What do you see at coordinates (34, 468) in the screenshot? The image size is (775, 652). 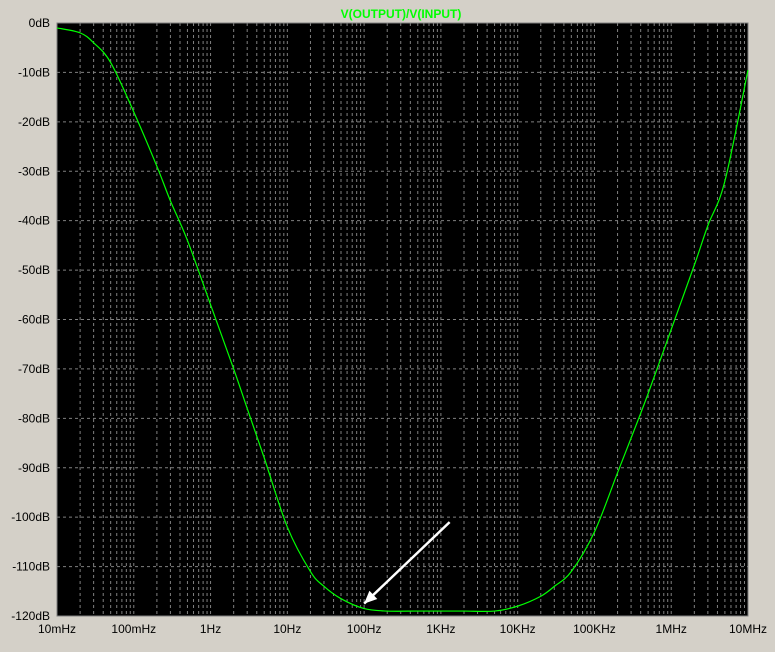 I see `y-tick-label: -90dB` at bounding box center [34, 468].